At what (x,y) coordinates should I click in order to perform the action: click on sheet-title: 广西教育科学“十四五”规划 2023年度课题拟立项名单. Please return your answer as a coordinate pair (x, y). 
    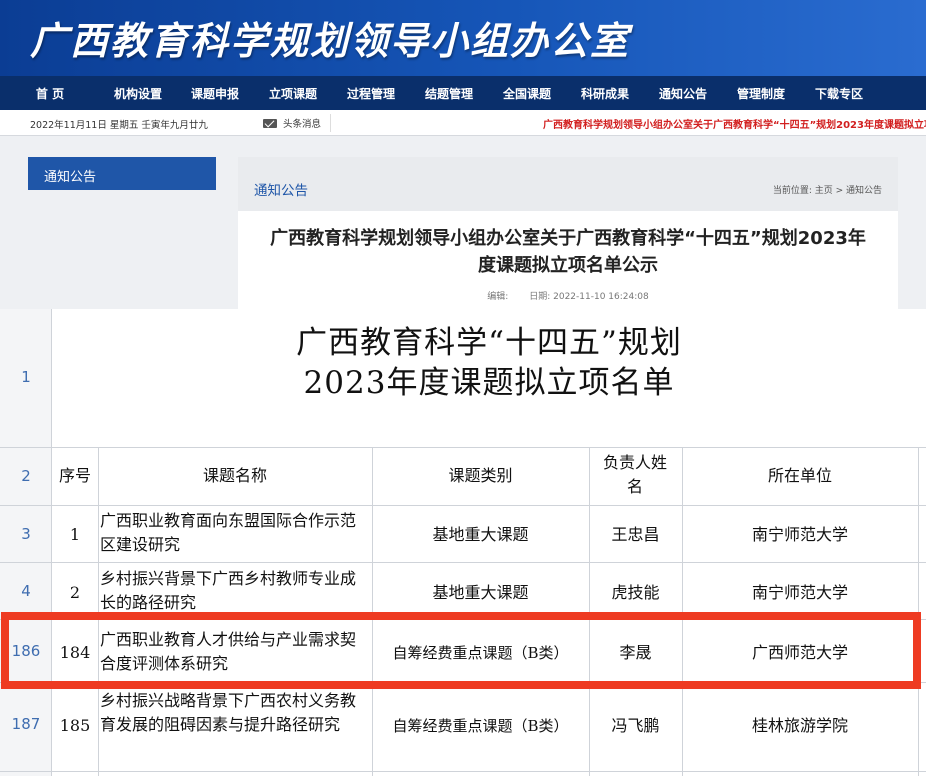
    Looking at the image, I should click on (489, 363).